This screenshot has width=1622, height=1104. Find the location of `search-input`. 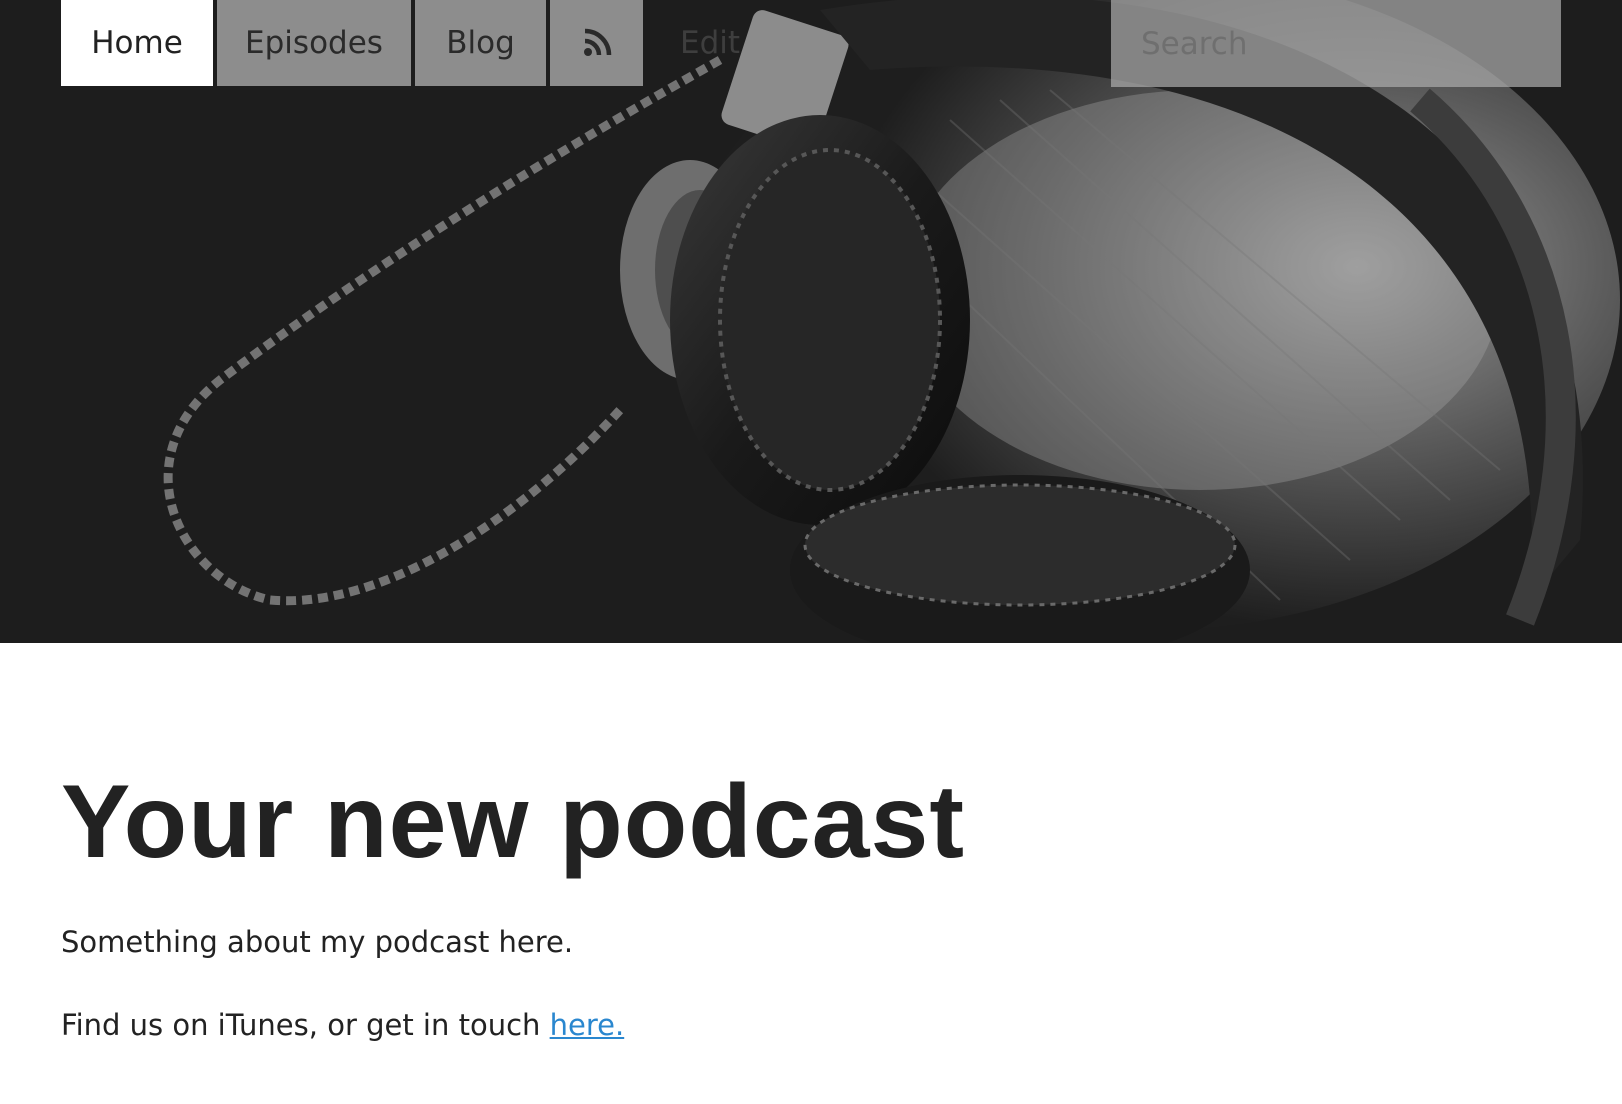

search-input is located at coordinates (1336, 43).